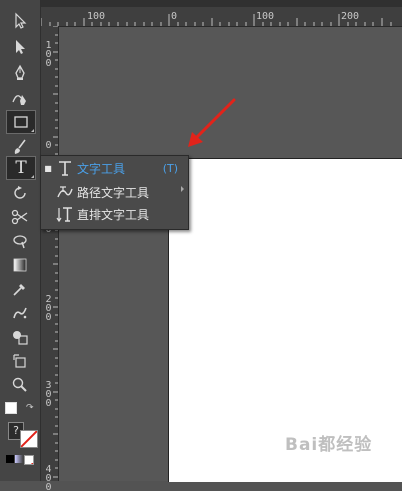  What do you see at coordinates (212, 122) in the screenshot?
I see `annotation-arrow` at bounding box center [212, 122].